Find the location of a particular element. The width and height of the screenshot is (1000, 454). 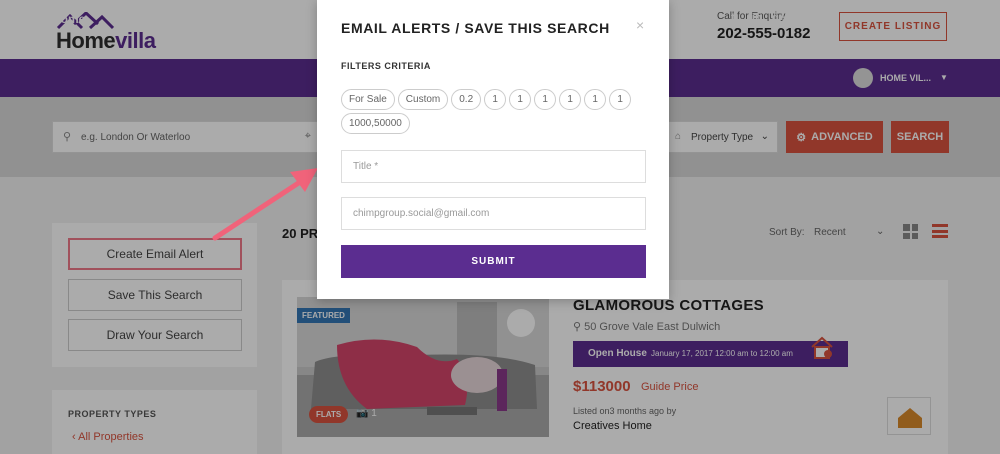

submit-button: SUBMIT is located at coordinates (493, 261).